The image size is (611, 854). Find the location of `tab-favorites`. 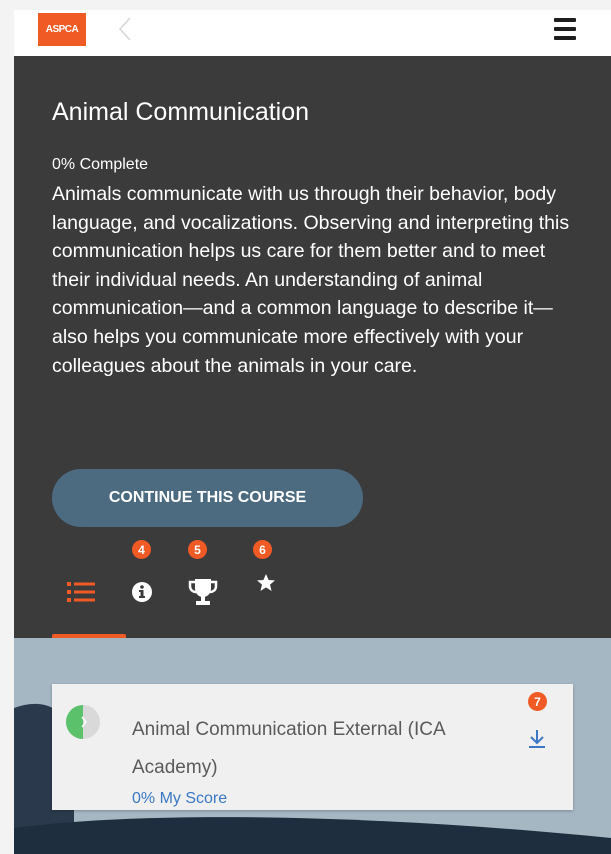

tab-favorites is located at coordinates (266, 583).